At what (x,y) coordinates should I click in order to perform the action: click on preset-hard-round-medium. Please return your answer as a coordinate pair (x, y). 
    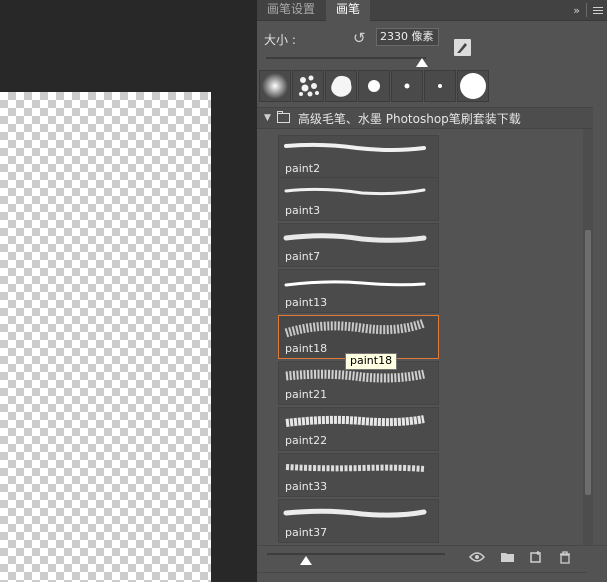
    Looking at the image, I should click on (374, 86).